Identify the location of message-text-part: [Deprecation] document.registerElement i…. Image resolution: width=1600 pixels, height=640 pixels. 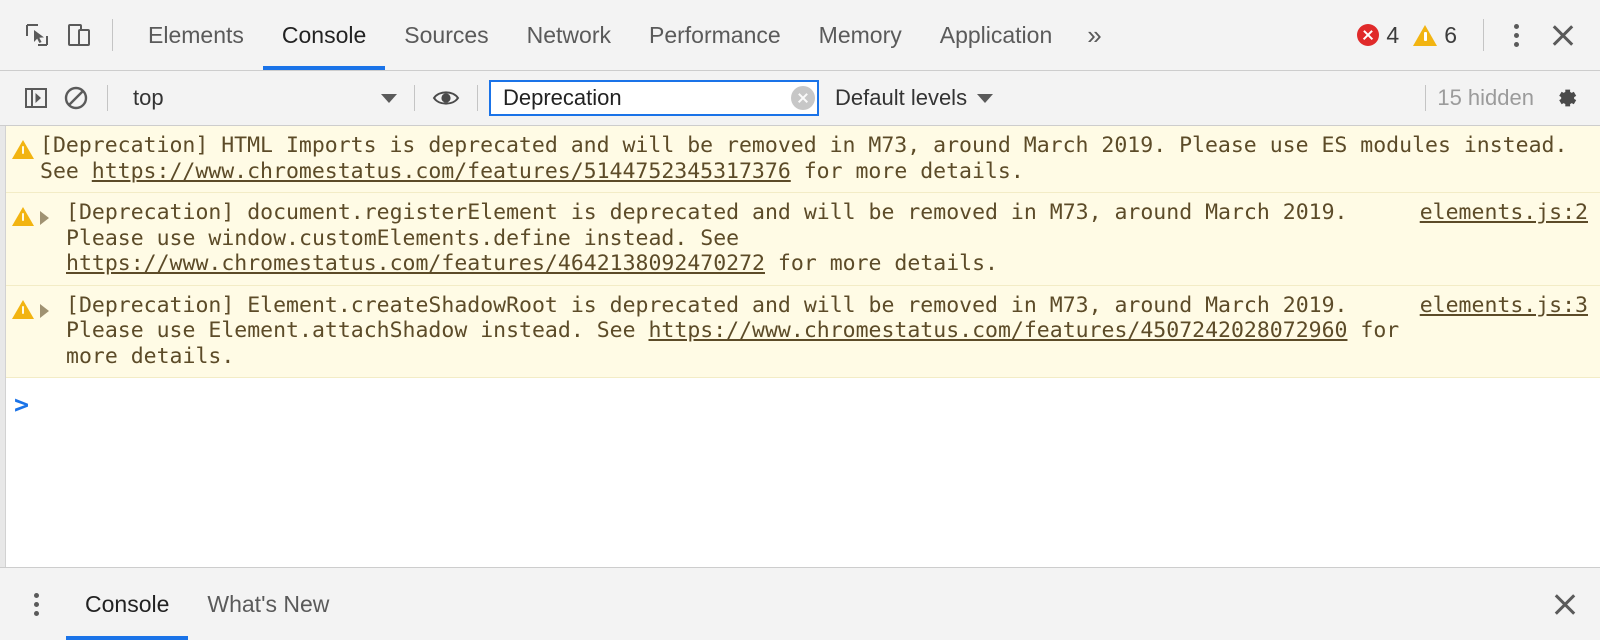
(707, 225).